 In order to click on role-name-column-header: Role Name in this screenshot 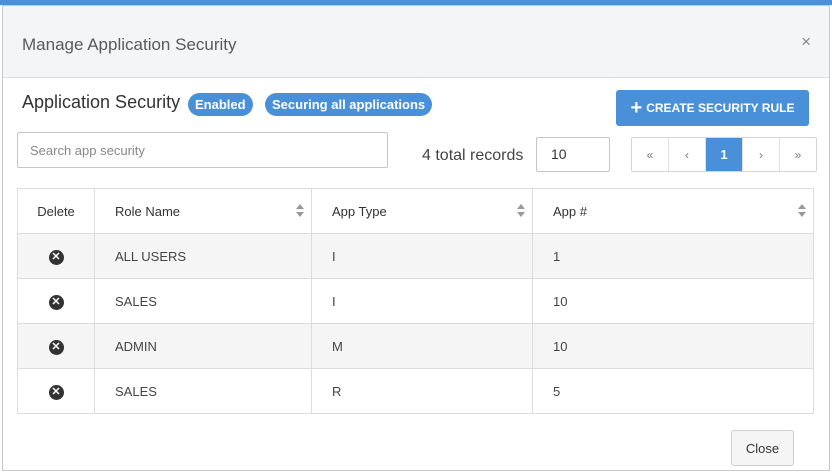, I will do `click(203, 211)`.